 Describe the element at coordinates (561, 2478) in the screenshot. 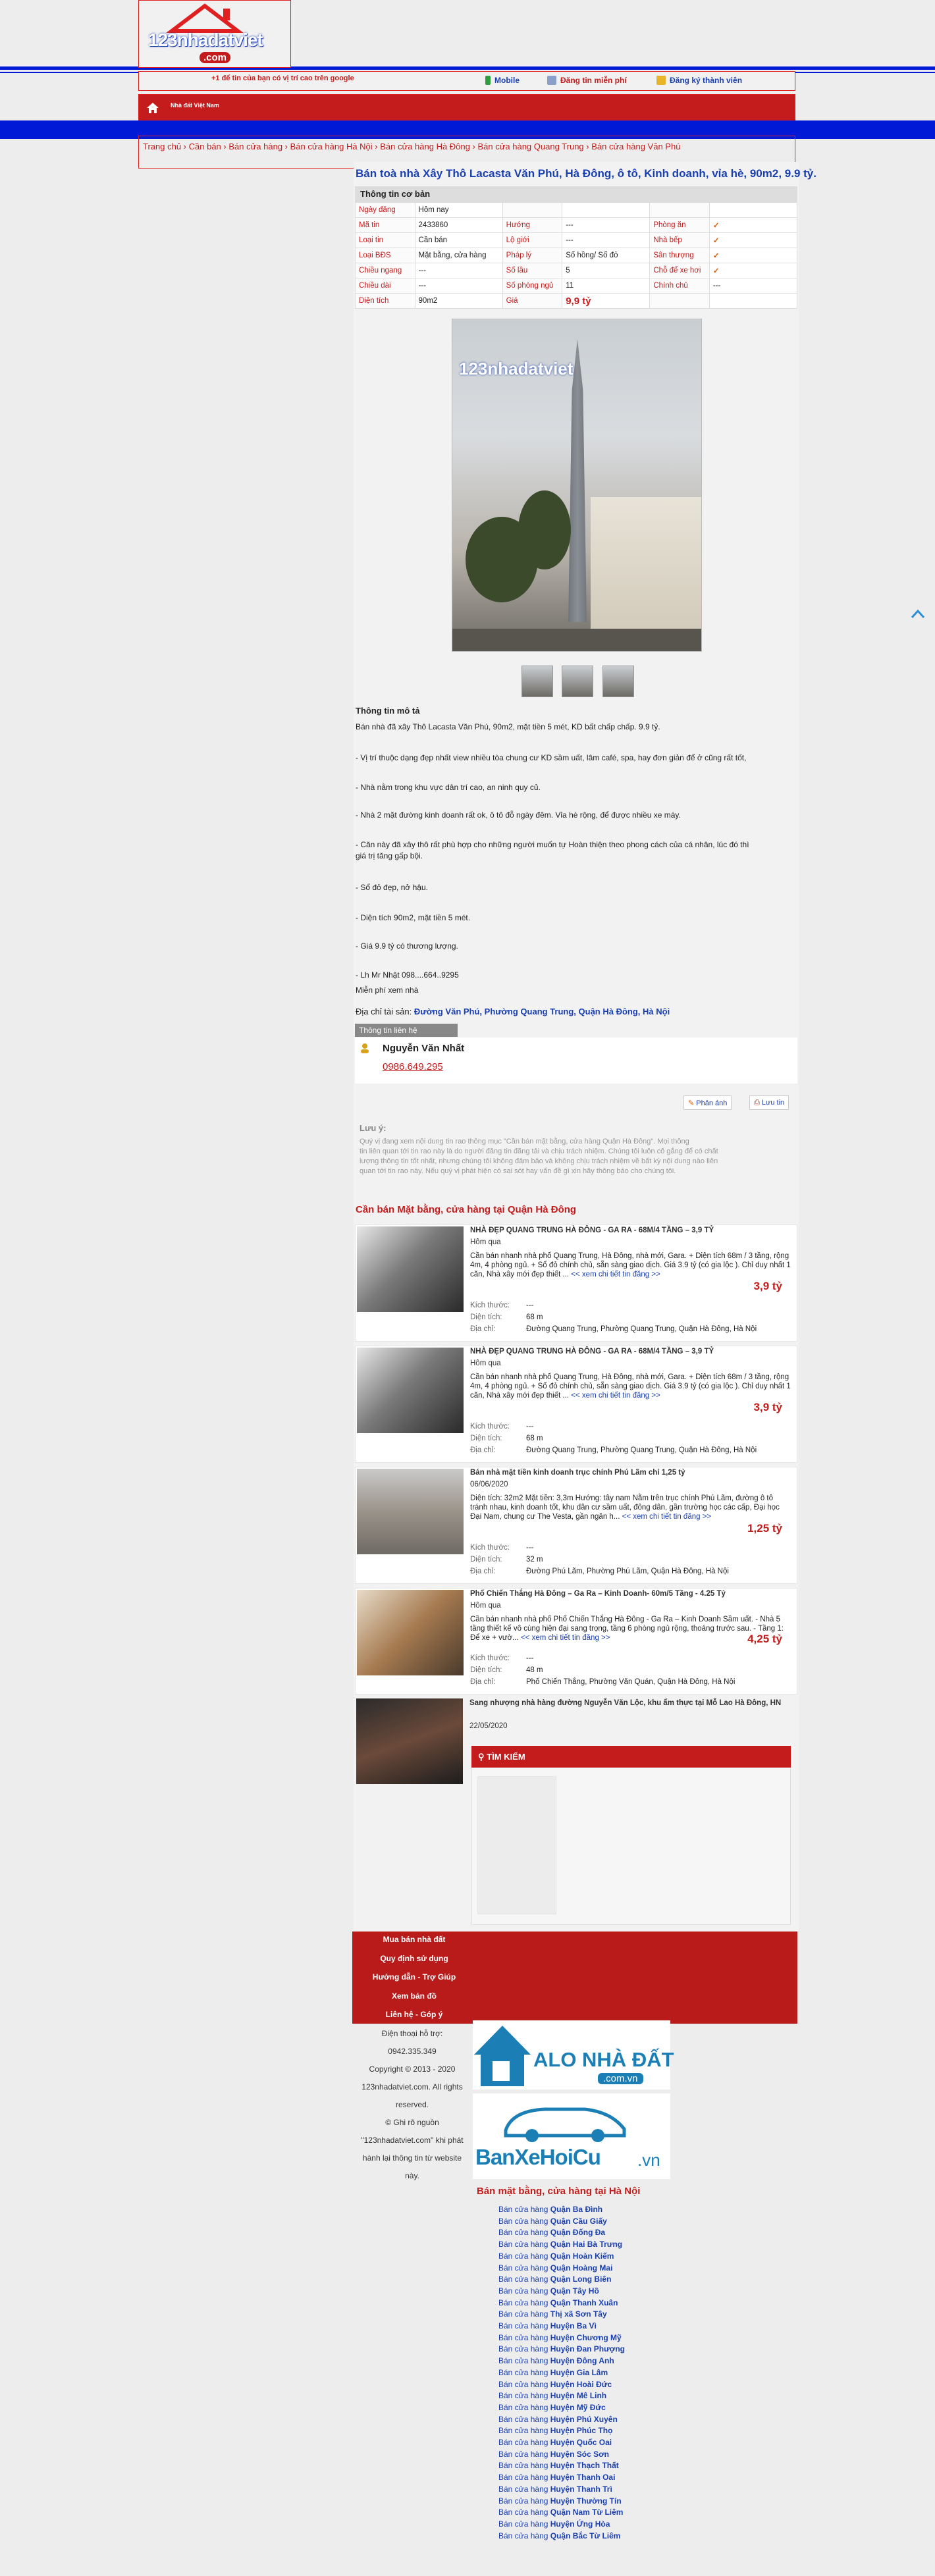

I see `district-link: Bán cửa hàng Huyện Thanh Oai` at that location.